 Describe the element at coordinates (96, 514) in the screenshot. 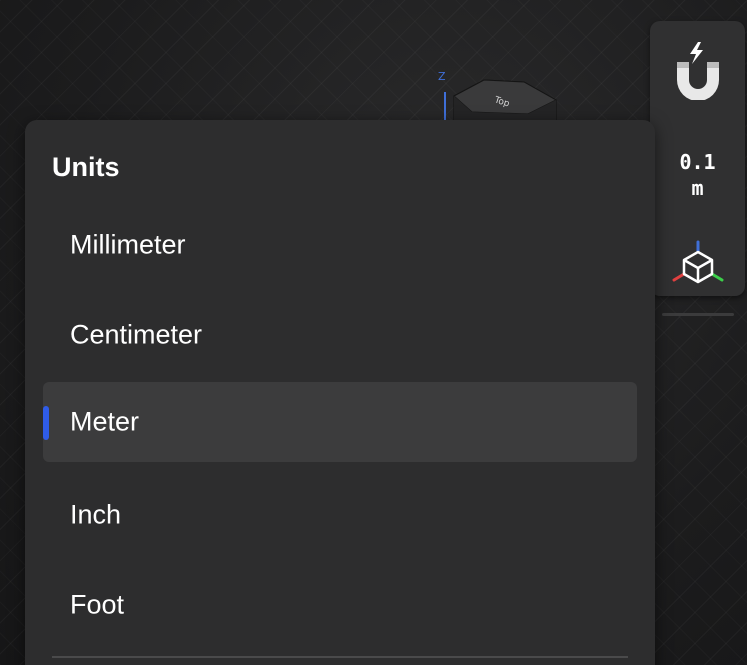

I see `unit-option-label: Inch` at that location.